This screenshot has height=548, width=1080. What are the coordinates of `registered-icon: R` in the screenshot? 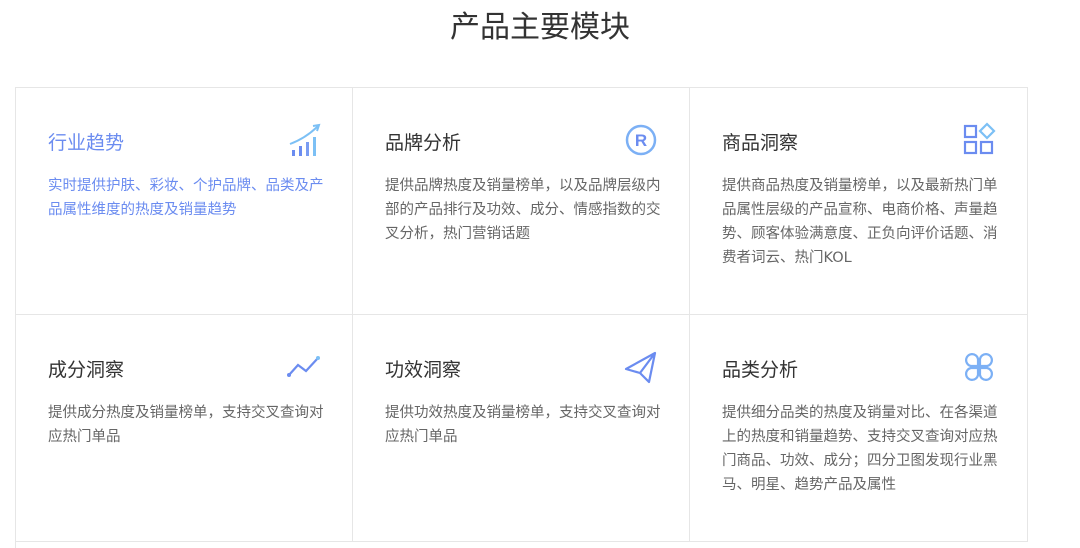 It's located at (641, 140).